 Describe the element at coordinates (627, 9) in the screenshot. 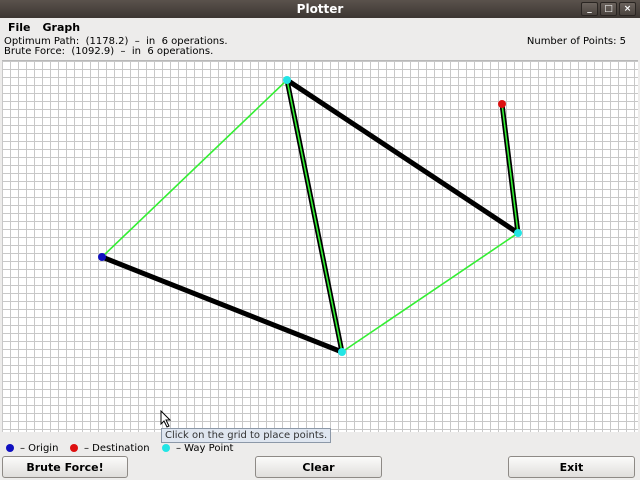

I see `close-button: ×` at that location.